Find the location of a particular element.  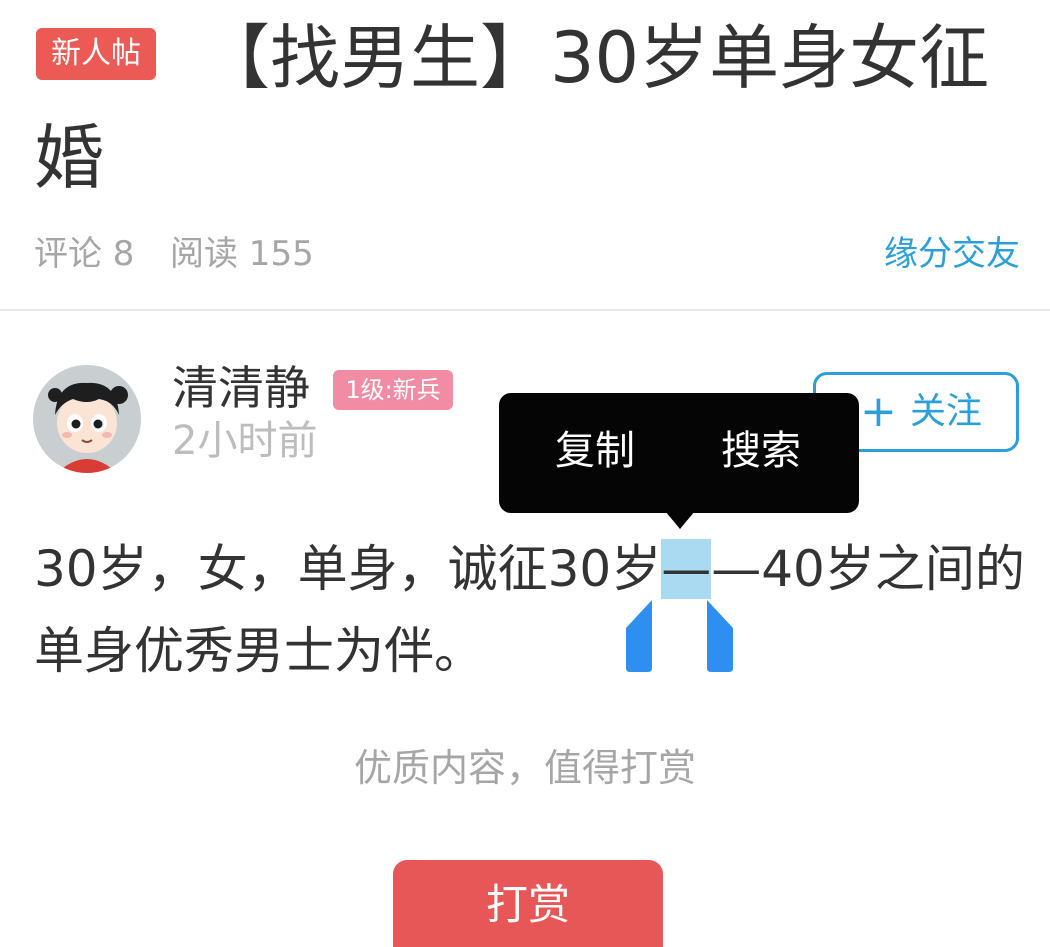

search-menu-item: 搜索 is located at coordinates (761, 451).